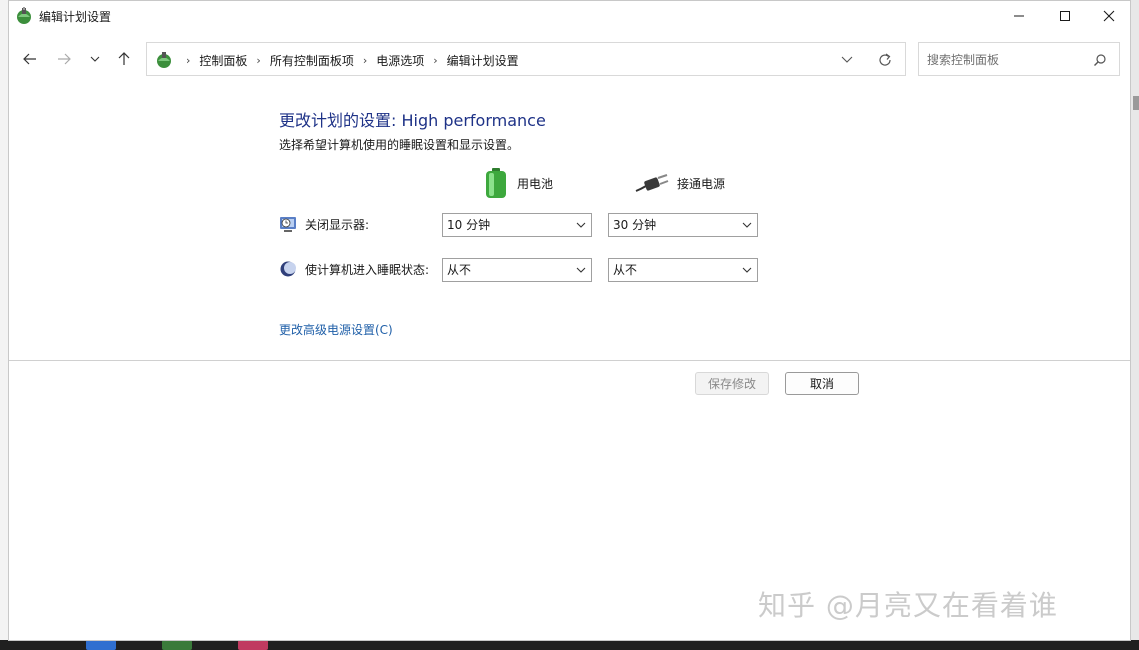 The width and height of the screenshot is (1139, 650). Describe the element at coordinates (885, 60) in the screenshot. I see `refresh-icon` at that location.